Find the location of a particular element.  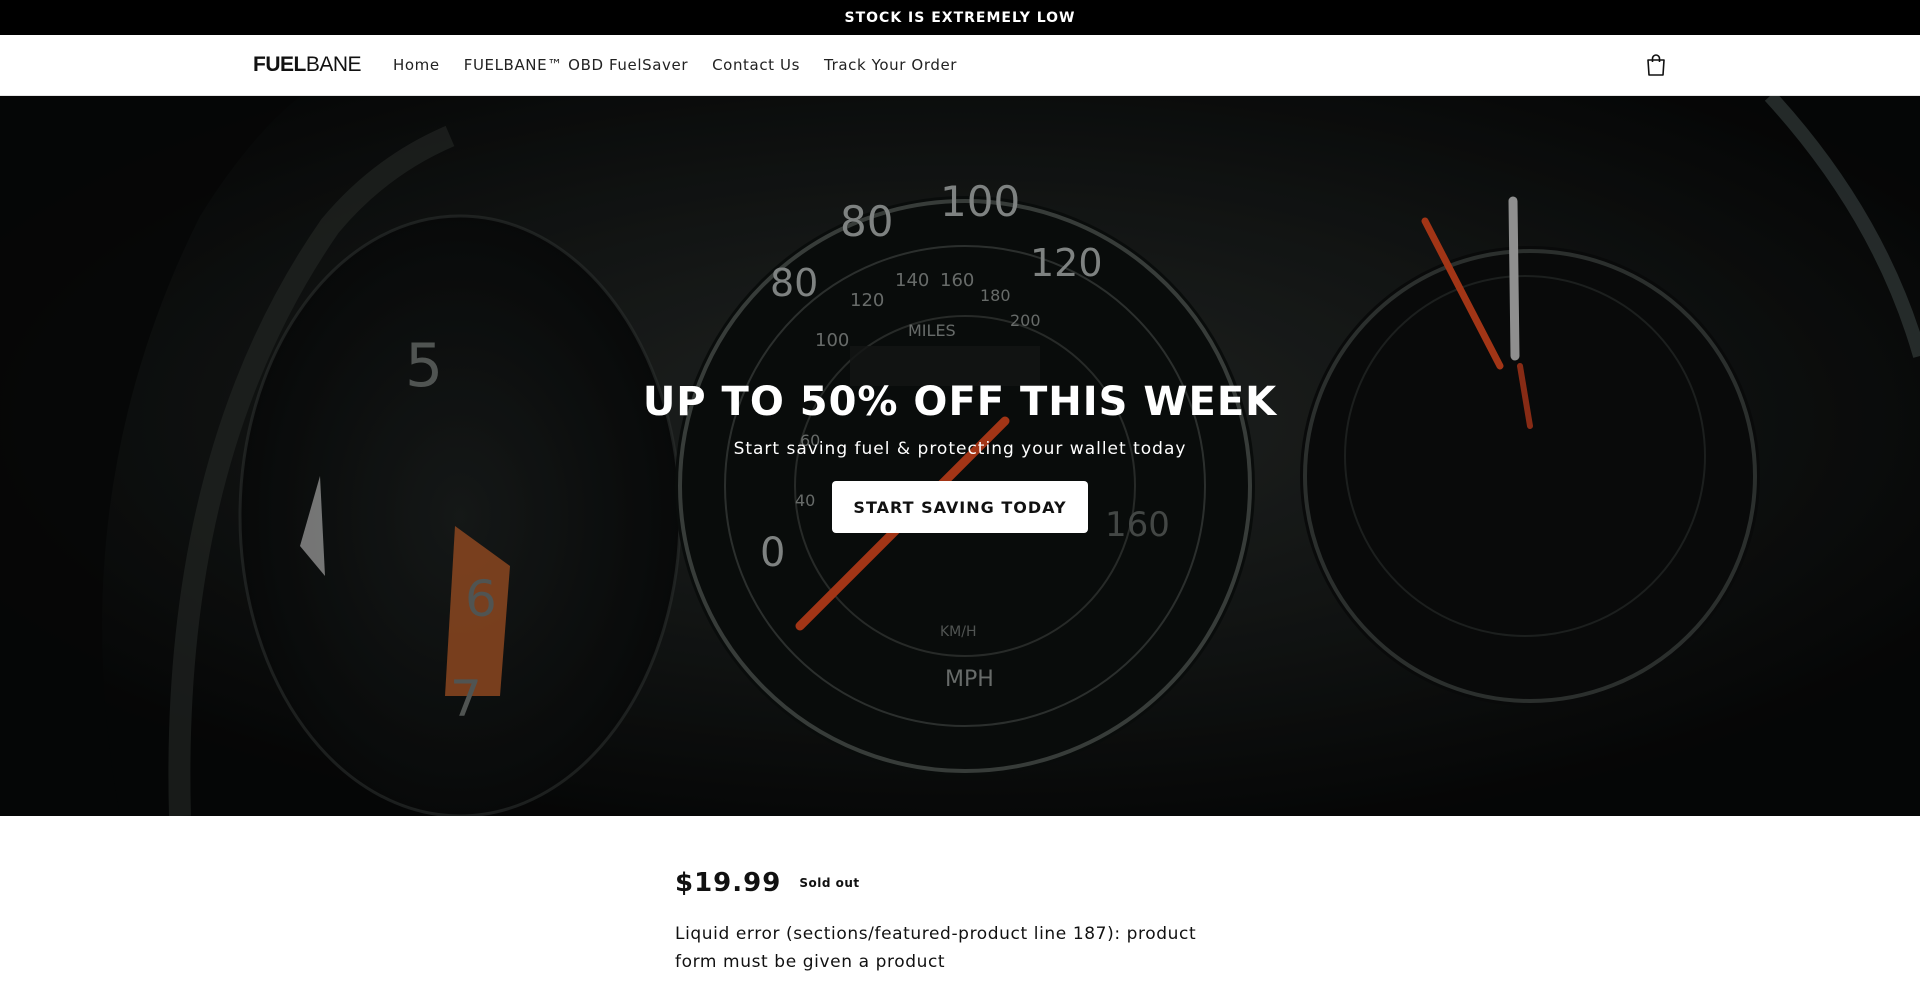

cart-button is located at coordinates (1656, 65).